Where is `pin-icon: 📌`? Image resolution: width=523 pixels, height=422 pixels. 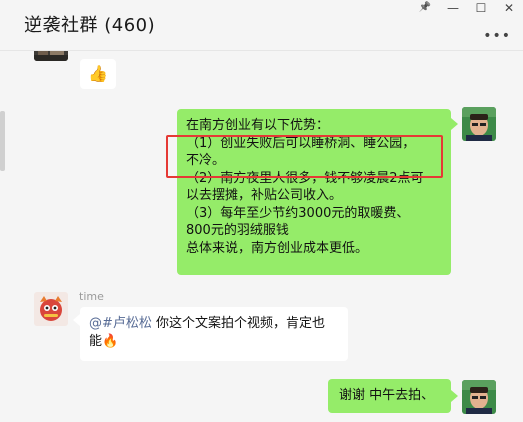
pin-icon: 📌 is located at coordinates (425, 8).